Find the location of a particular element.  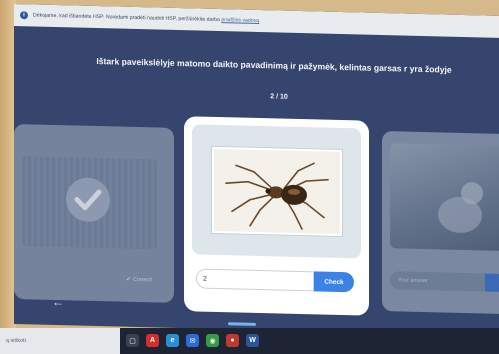

progress-counter: 2 / 10 is located at coordinates (279, 97).